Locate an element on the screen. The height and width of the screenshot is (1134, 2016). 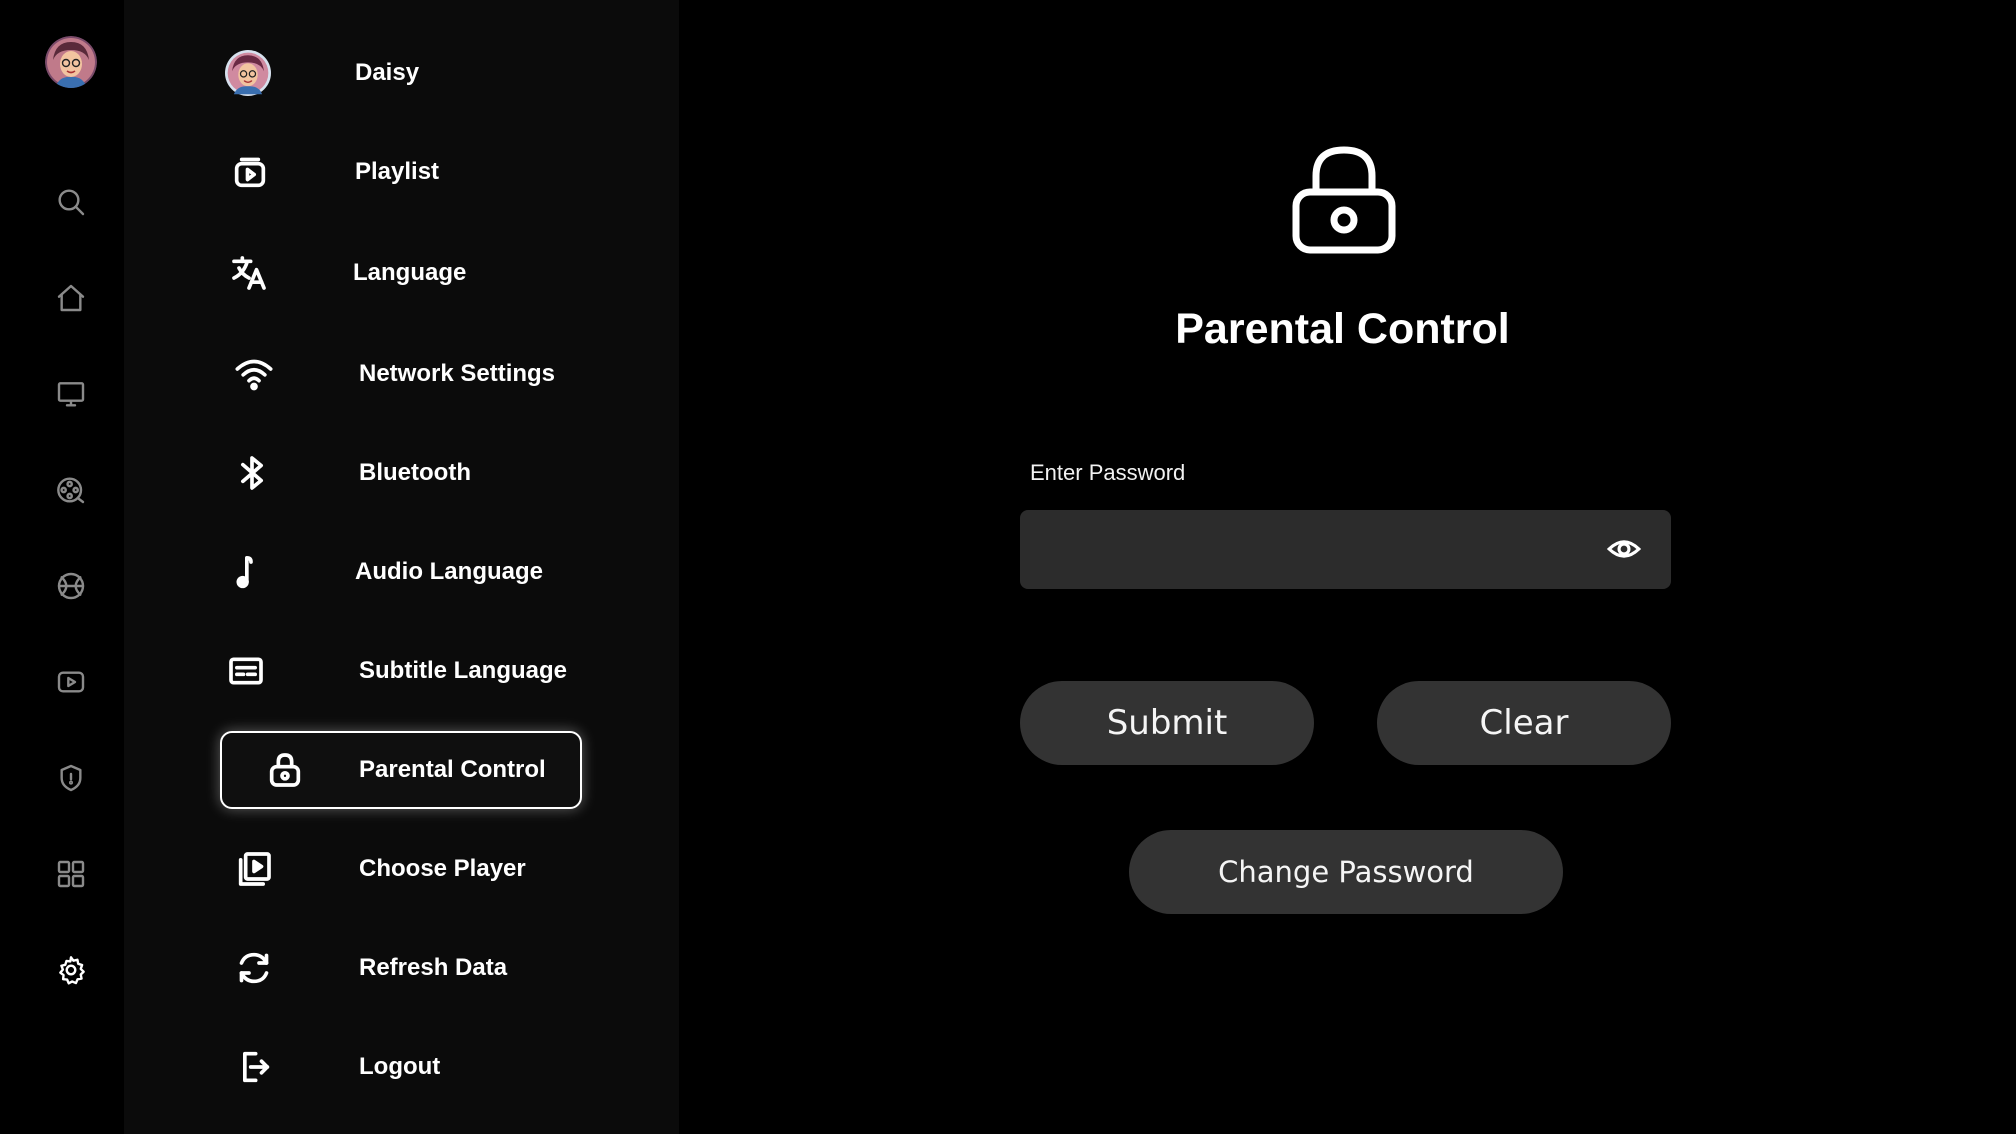
menu-item-profile: Daisy is located at coordinates (401, 73).